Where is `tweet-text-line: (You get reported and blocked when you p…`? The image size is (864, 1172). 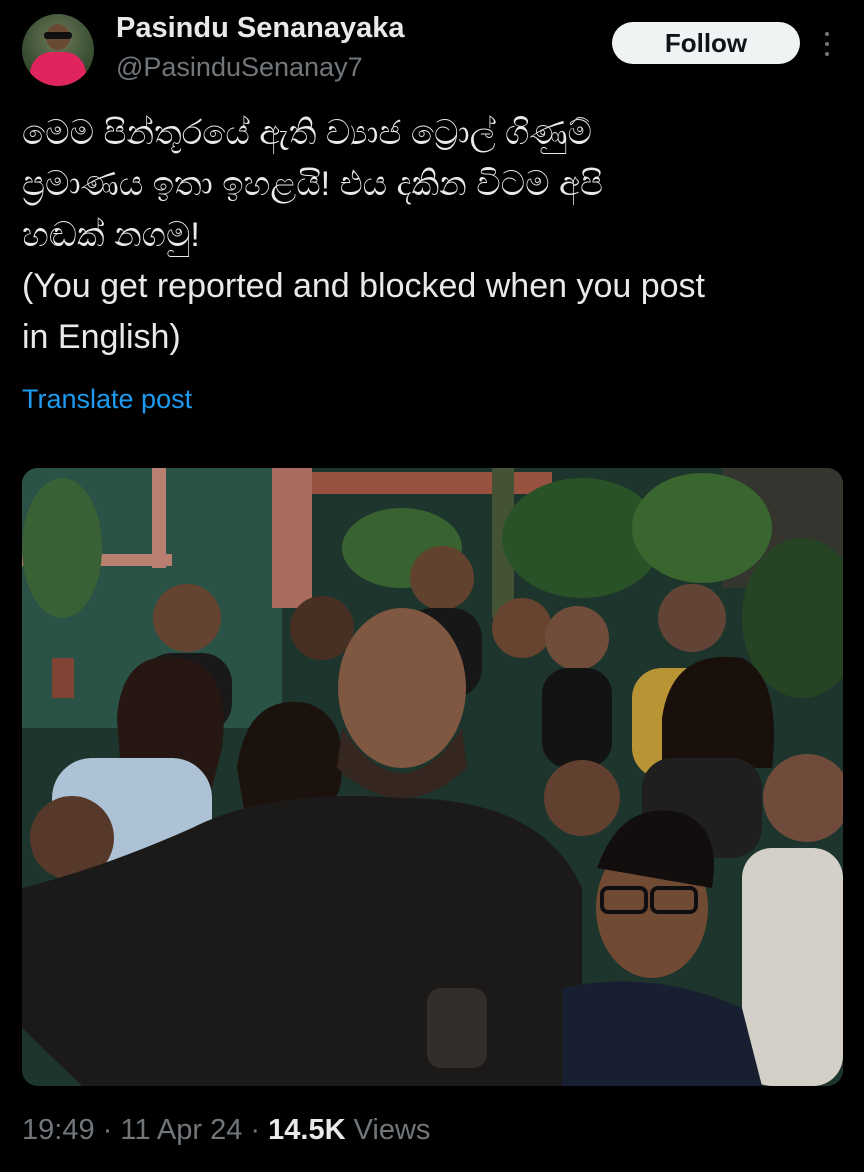
tweet-text-line: (You get reported and blocked when you p… is located at coordinates (364, 286).